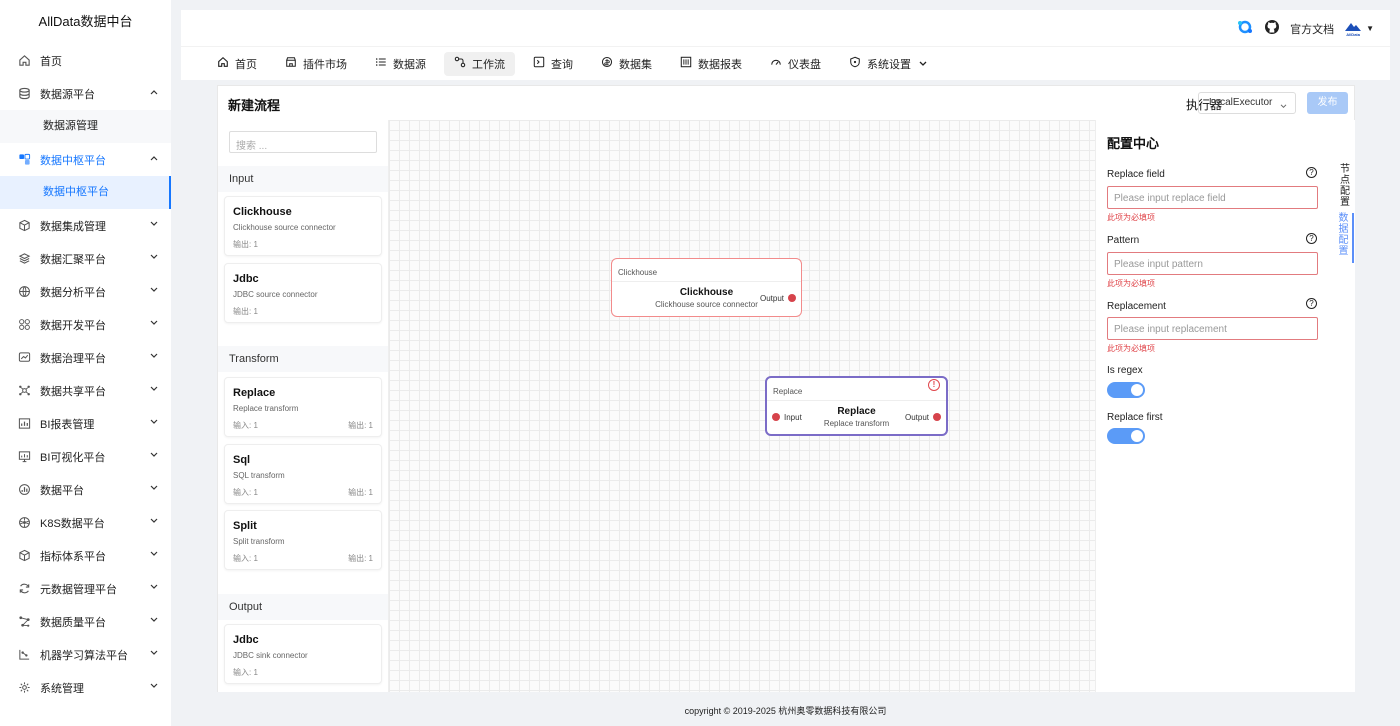 This screenshot has height=726, width=1400. I want to click on sidebar-item-label: 数据治理平台, so click(73, 358).